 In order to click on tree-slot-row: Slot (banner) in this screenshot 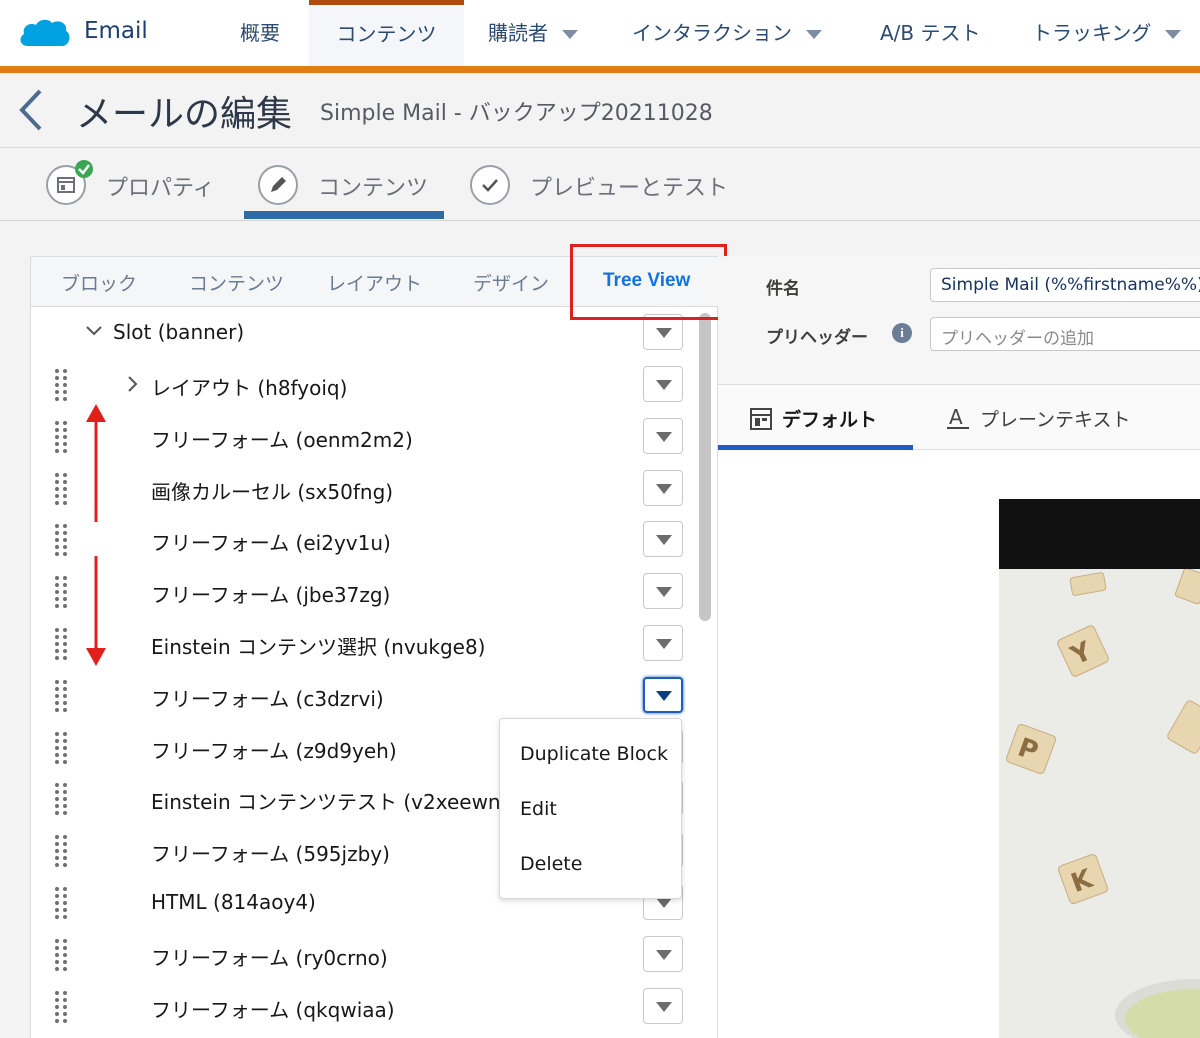, I will do `click(375, 333)`.